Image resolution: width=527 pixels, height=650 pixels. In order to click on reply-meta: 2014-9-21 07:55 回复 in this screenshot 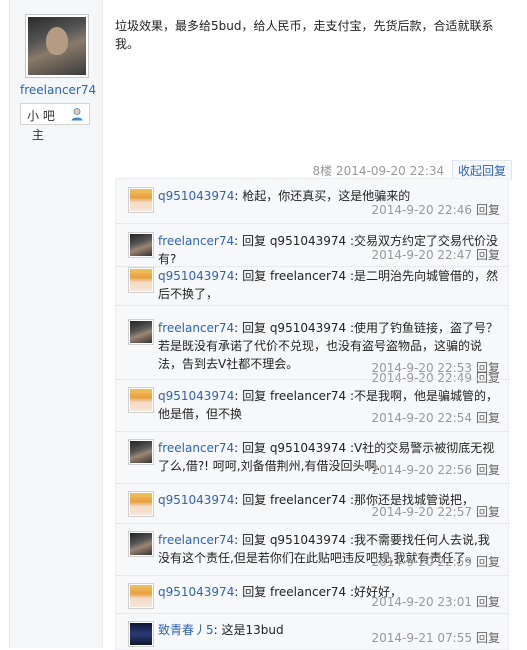, I will do `click(435, 637)`.